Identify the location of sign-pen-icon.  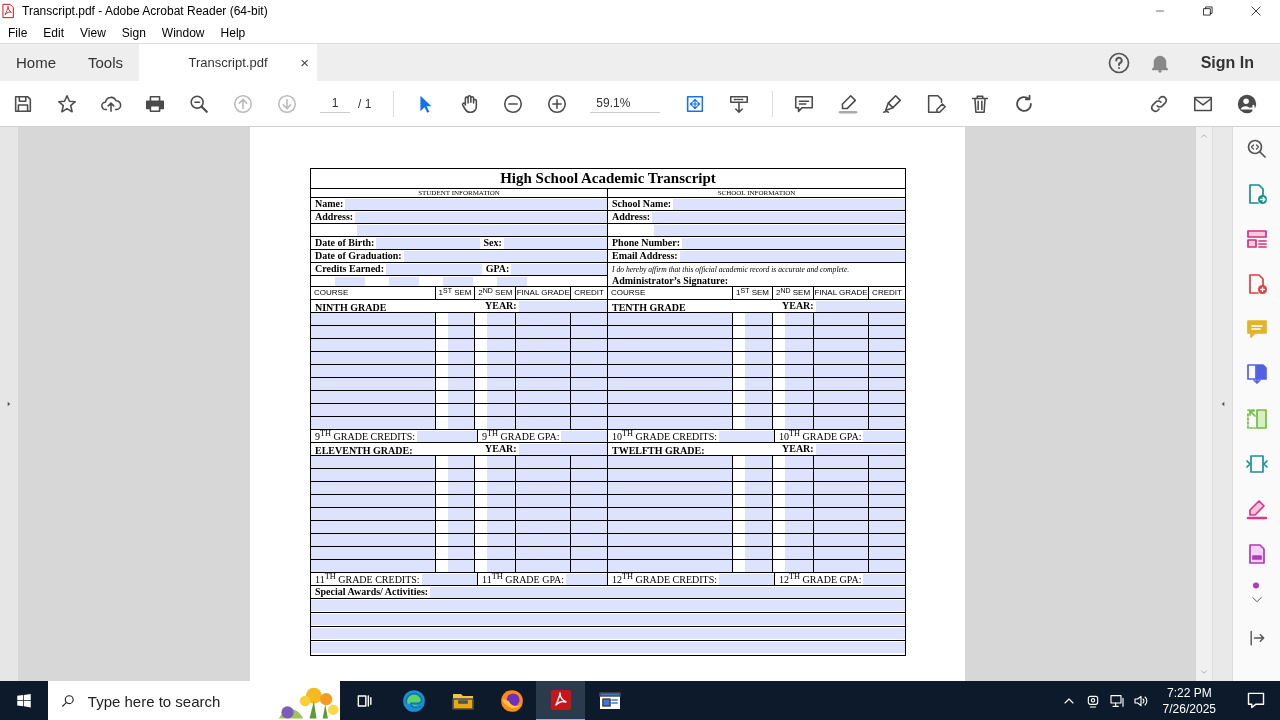
(892, 103).